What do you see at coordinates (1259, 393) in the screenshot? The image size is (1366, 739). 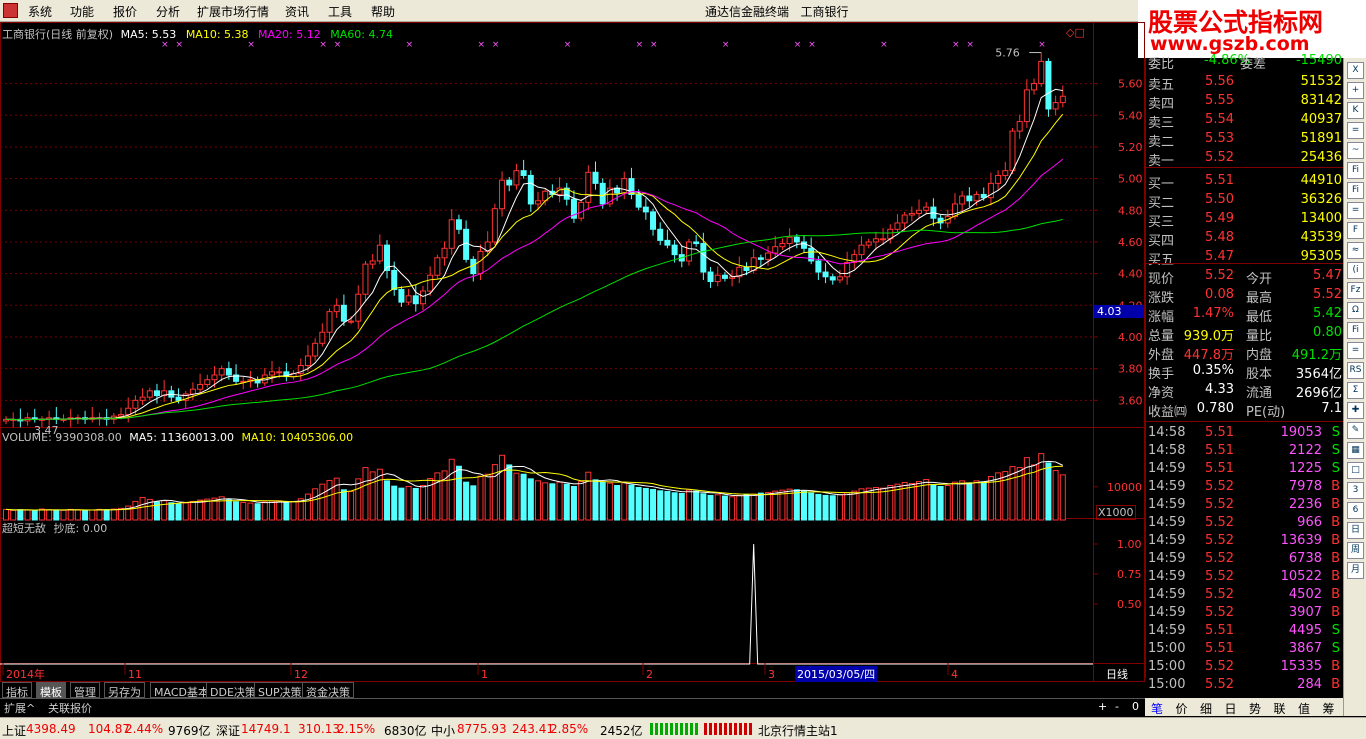 I see `stat-label: 流通` at bounding box center [1259, 393].